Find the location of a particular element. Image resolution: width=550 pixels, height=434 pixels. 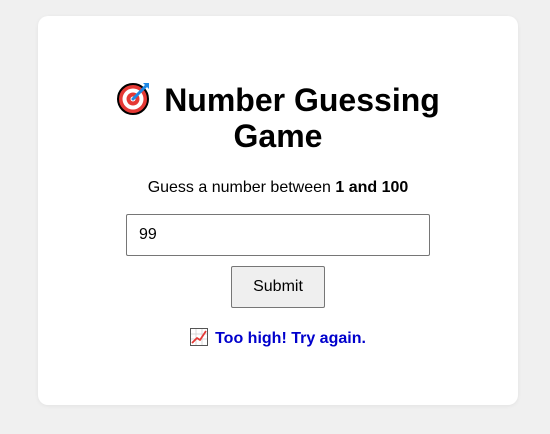

page-title: Number Guessing Game is located at coordinates (278, 117).